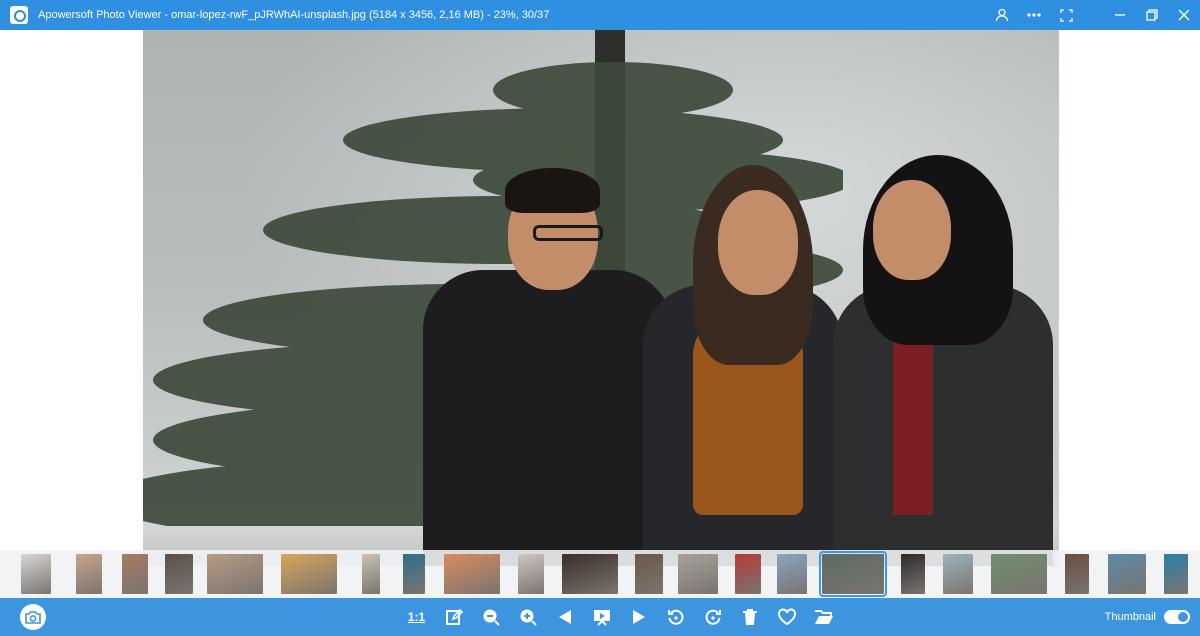 The width and height of the screenshot is (1200, 636). Describe the element at coordinates (527, 617) in the screenshot. I see `zoom-in-icon` at that location.